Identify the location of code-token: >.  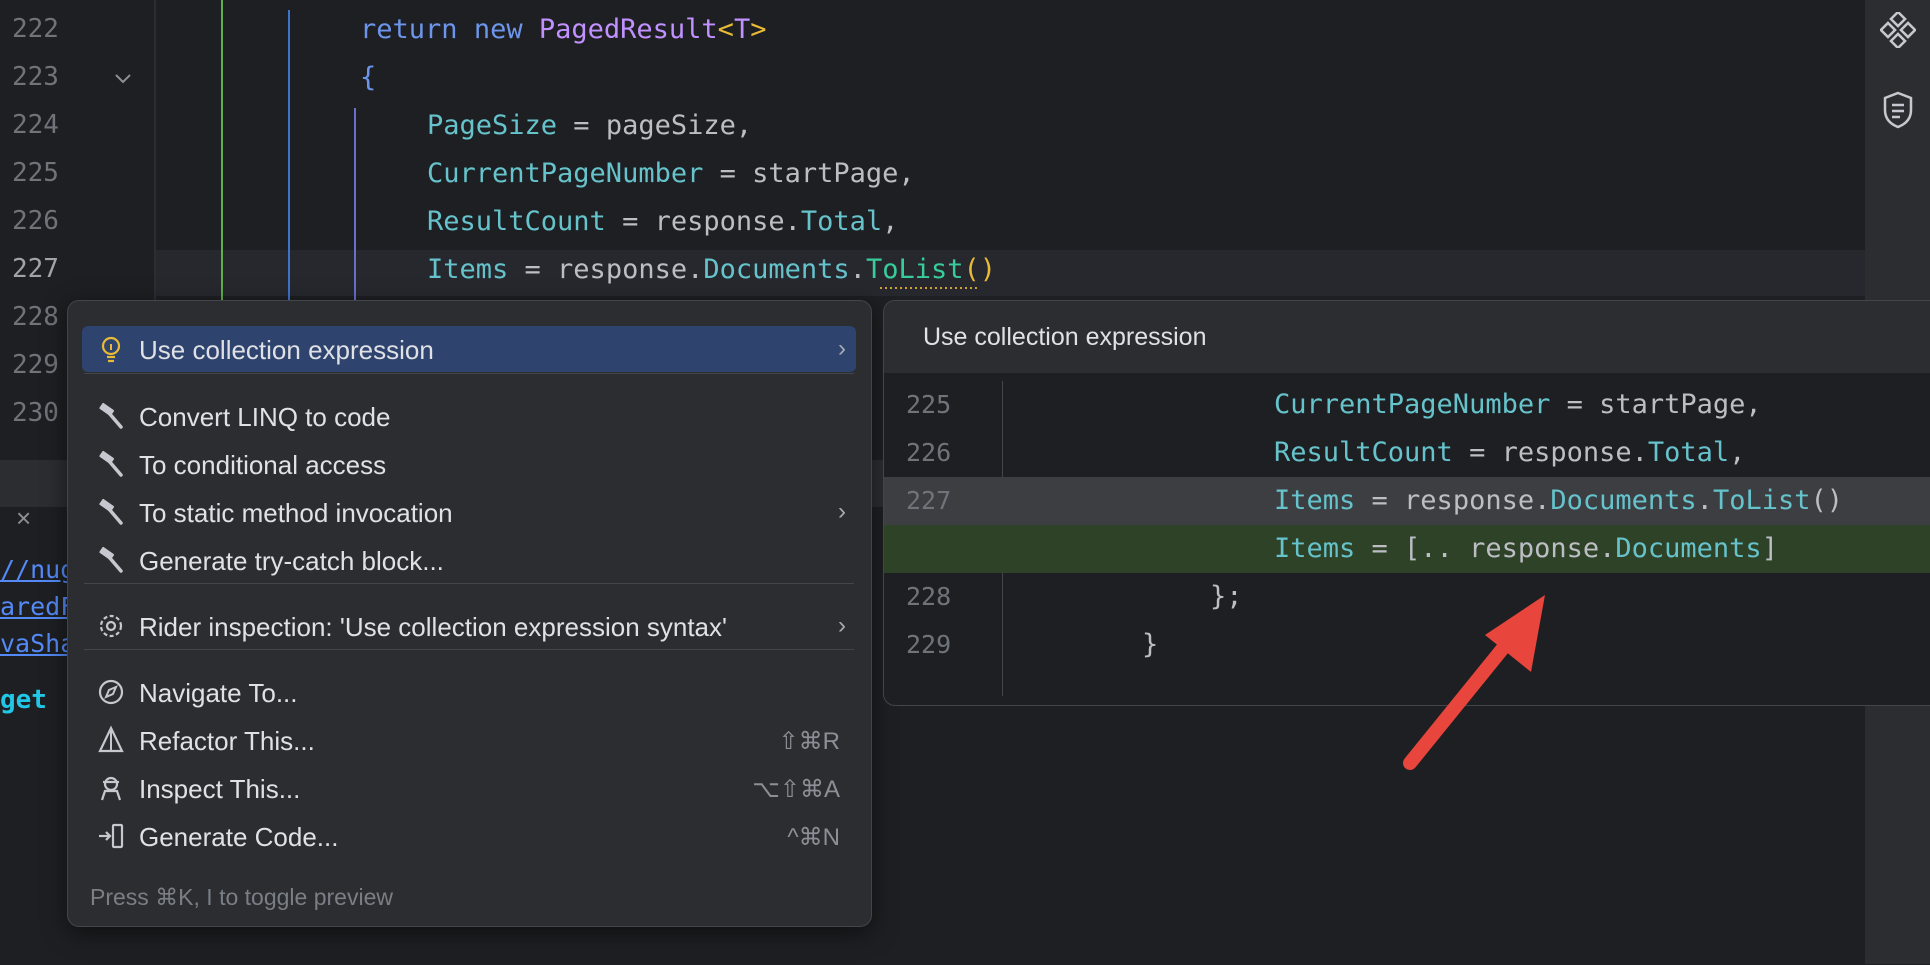
(758, 29).